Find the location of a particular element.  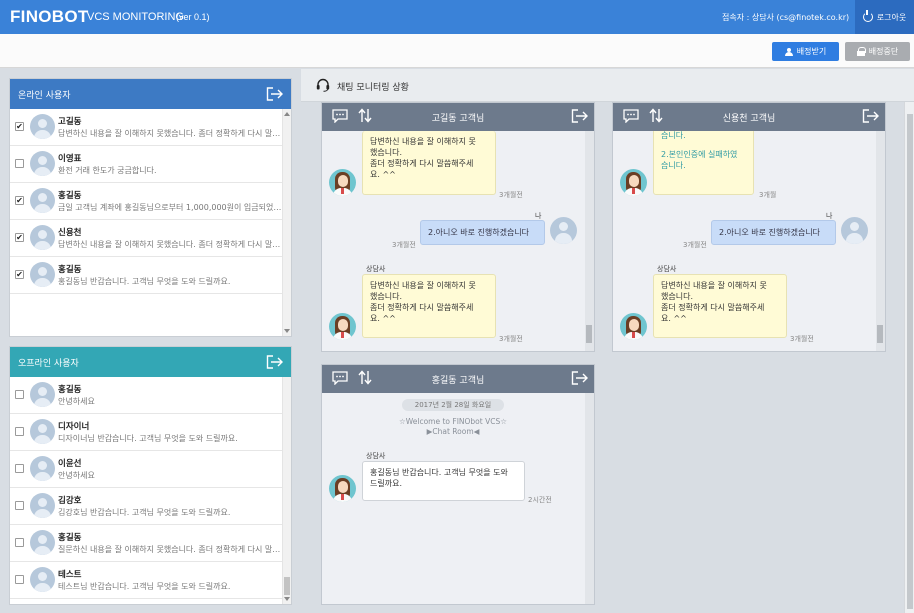

chat-title: 홍길동 고객님 is located at coordinates (458, 381).